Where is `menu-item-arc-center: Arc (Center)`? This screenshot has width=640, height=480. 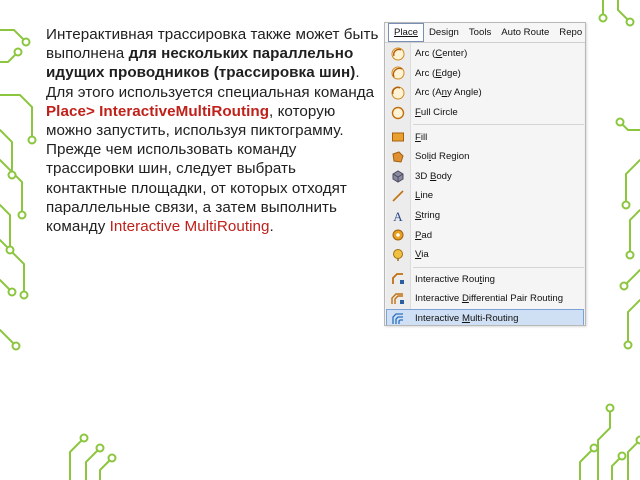 menu-item-arc-center: Arc (Center) is located at coordinates (485, 54).